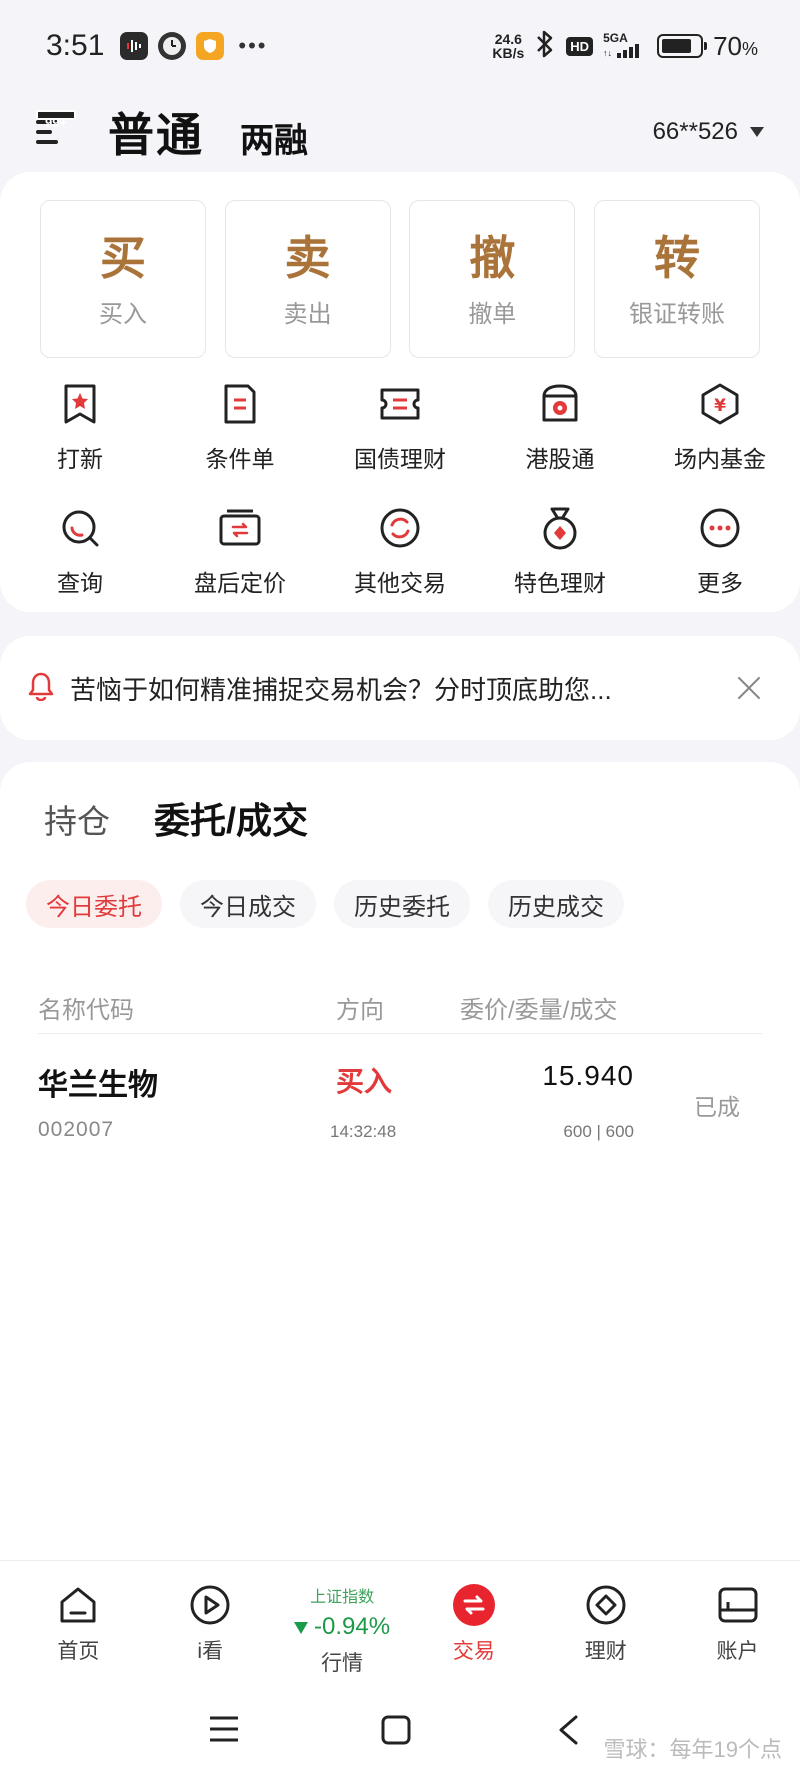 The width and height of the screenshot is (800, 1778). Describe the element at coordinates (94, 904) in the screenshot. I see `chip-today-orders: 今日委托` at that location.